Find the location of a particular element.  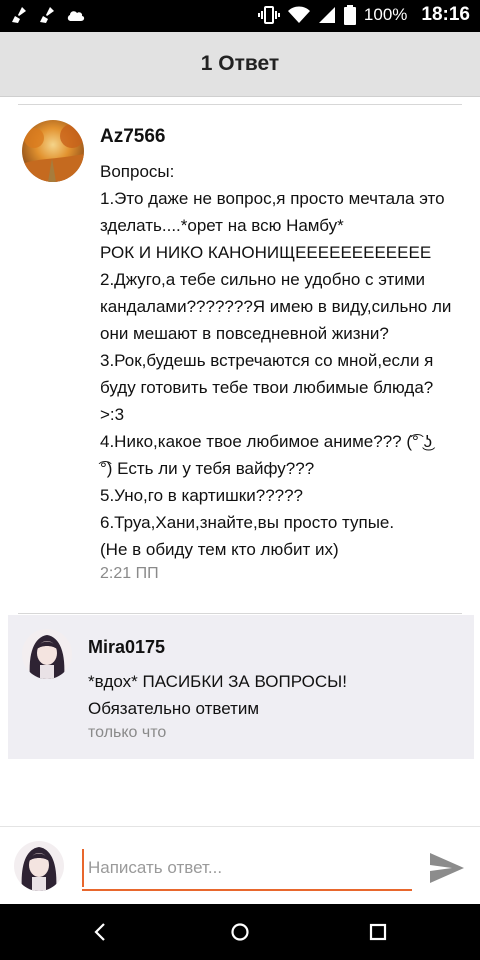

reply-author: Mira0175 is located at coordinates (278, 647).